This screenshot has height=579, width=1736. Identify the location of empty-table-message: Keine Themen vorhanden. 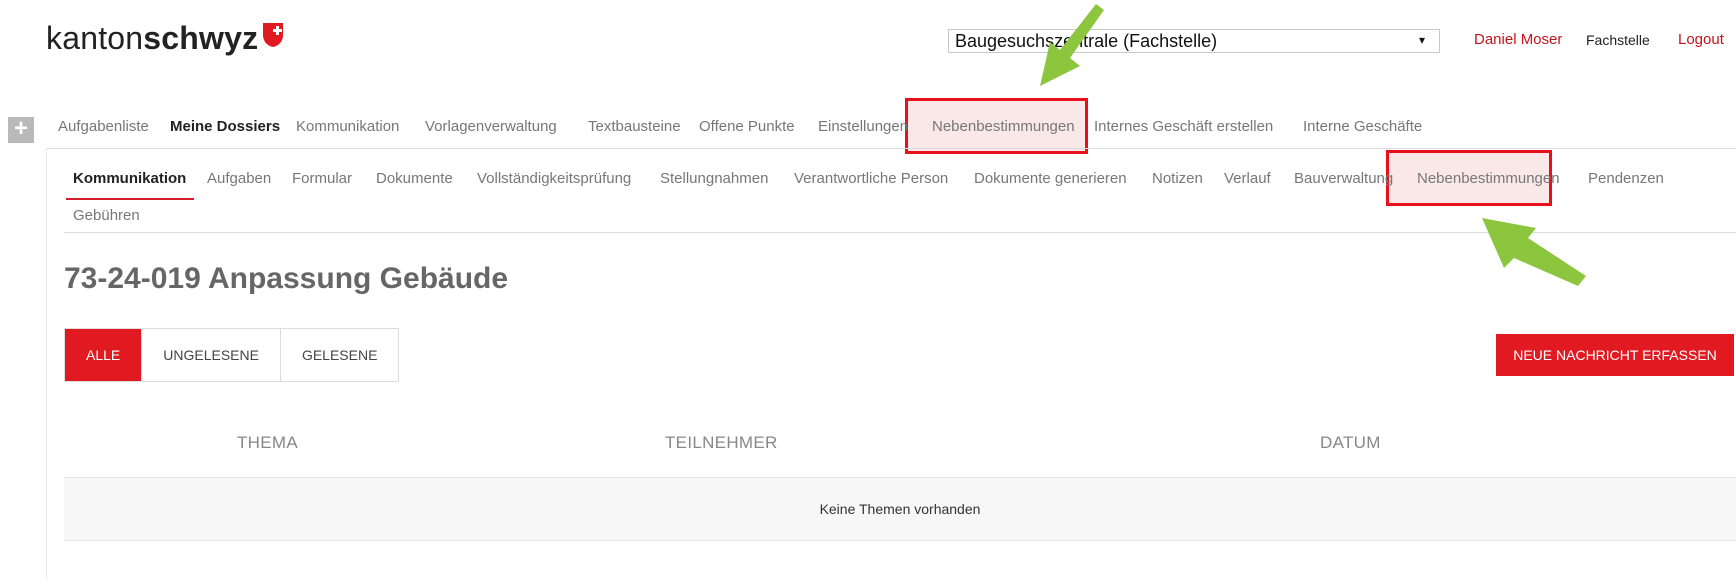
(900, 509).